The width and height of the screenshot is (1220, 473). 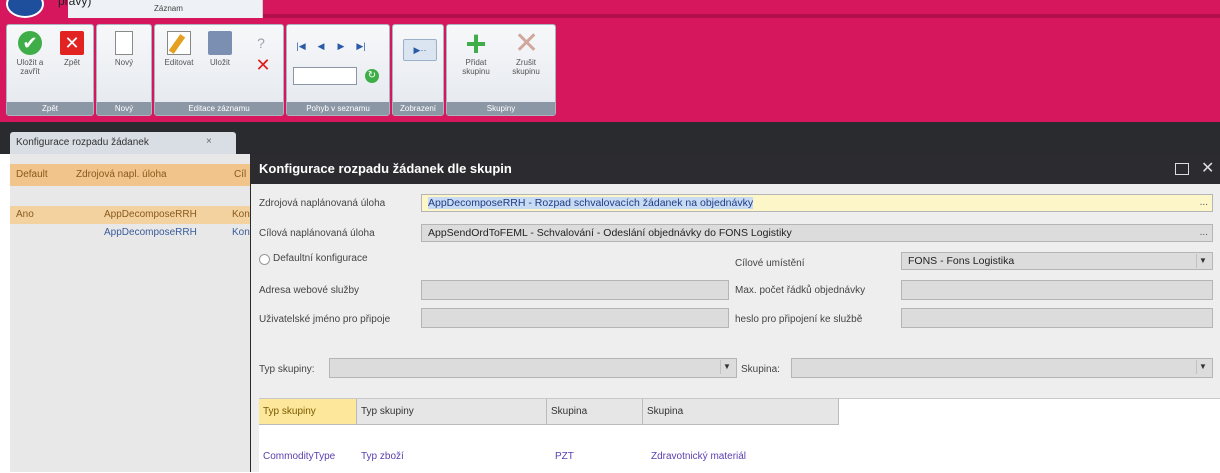 What do you see at coordinates (1182, 169) in the screenshot?
I see `maximize-icon` at bounding box center [1182, 169].